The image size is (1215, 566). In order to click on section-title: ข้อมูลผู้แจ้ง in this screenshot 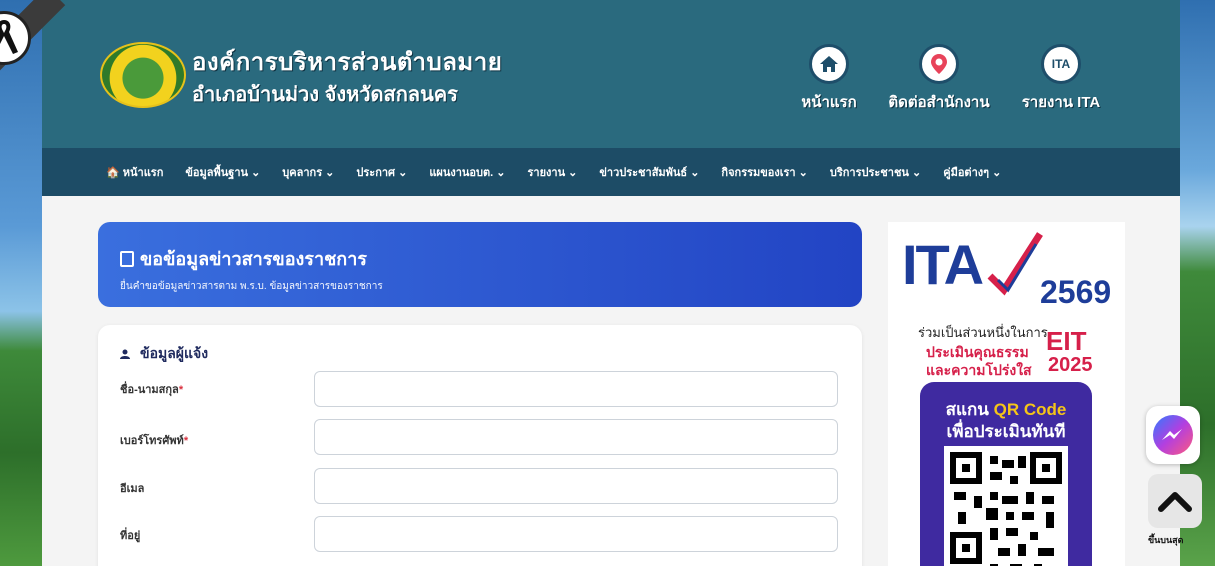, I will do `click(164, 354)`.